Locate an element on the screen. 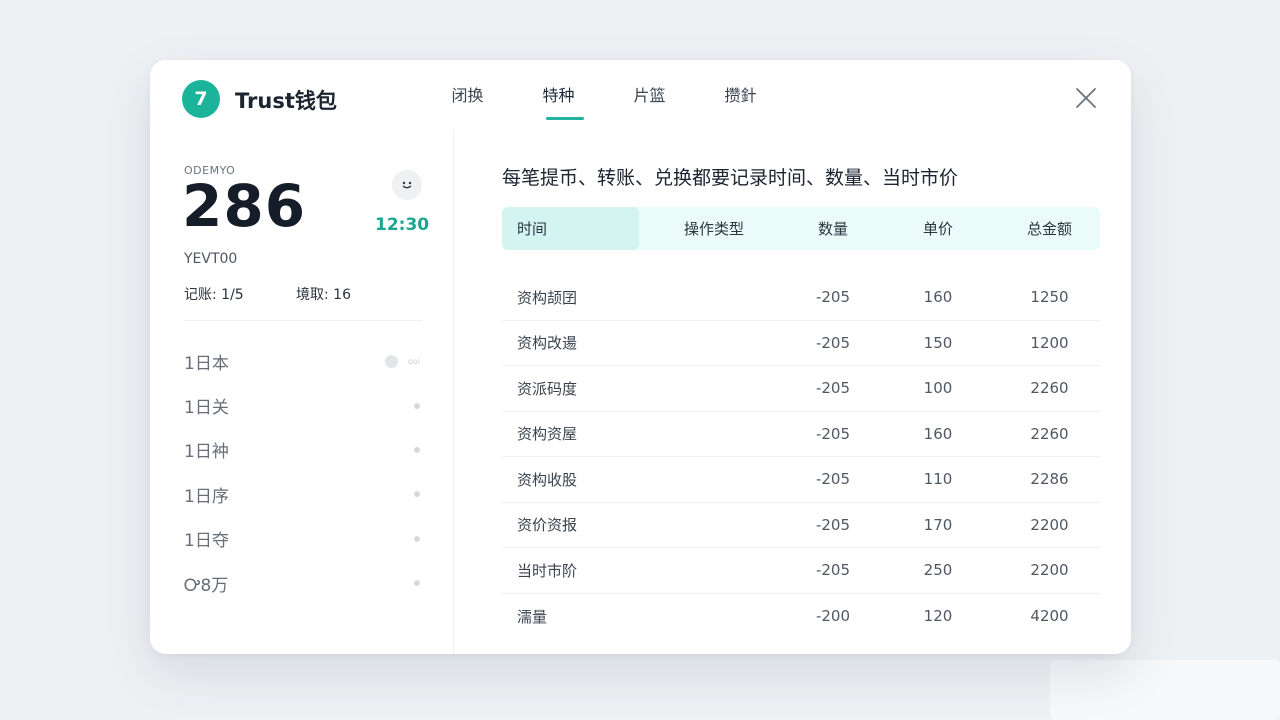  balance-subtitle: YEVT00 is located at coordinates (211, 259).